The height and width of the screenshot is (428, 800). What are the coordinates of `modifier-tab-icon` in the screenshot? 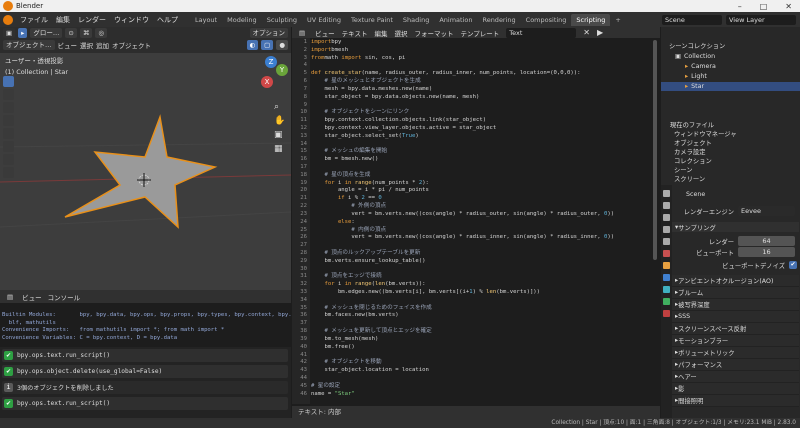 It's located at (666, 277).